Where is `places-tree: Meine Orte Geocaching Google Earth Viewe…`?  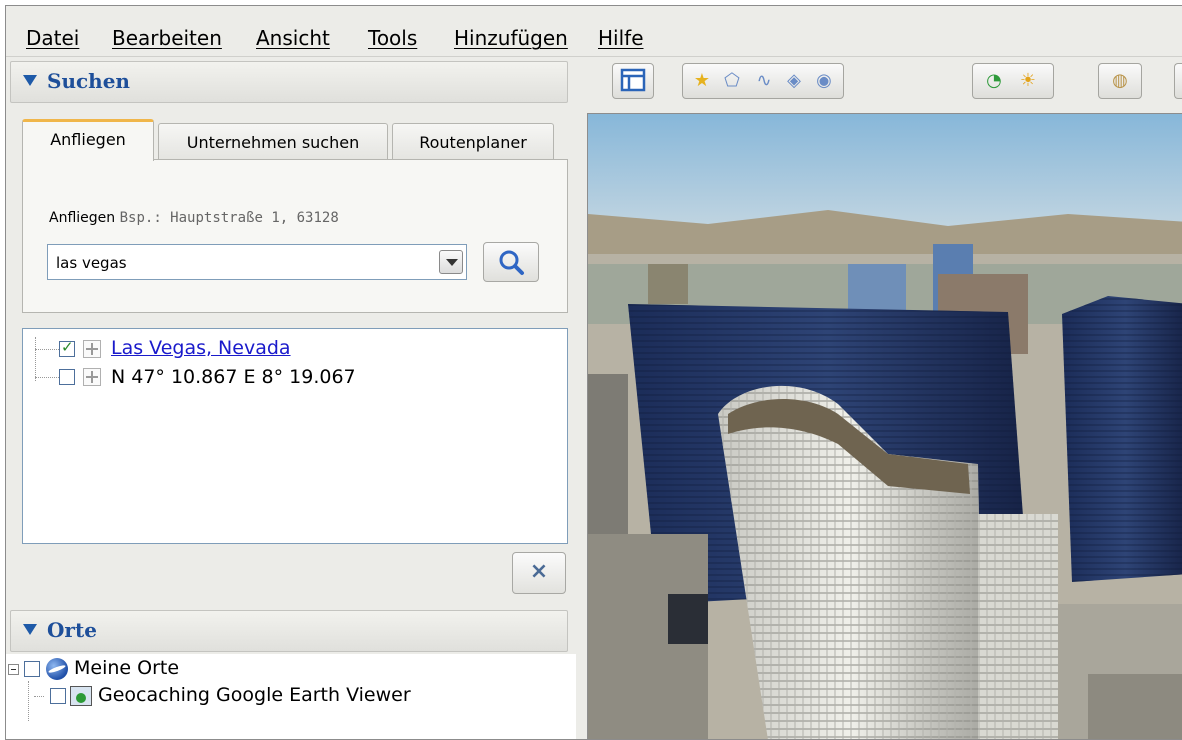
places-tree: Meine Orte Geocaching Google Earth Viewe… is located at coordinates (291, 696).